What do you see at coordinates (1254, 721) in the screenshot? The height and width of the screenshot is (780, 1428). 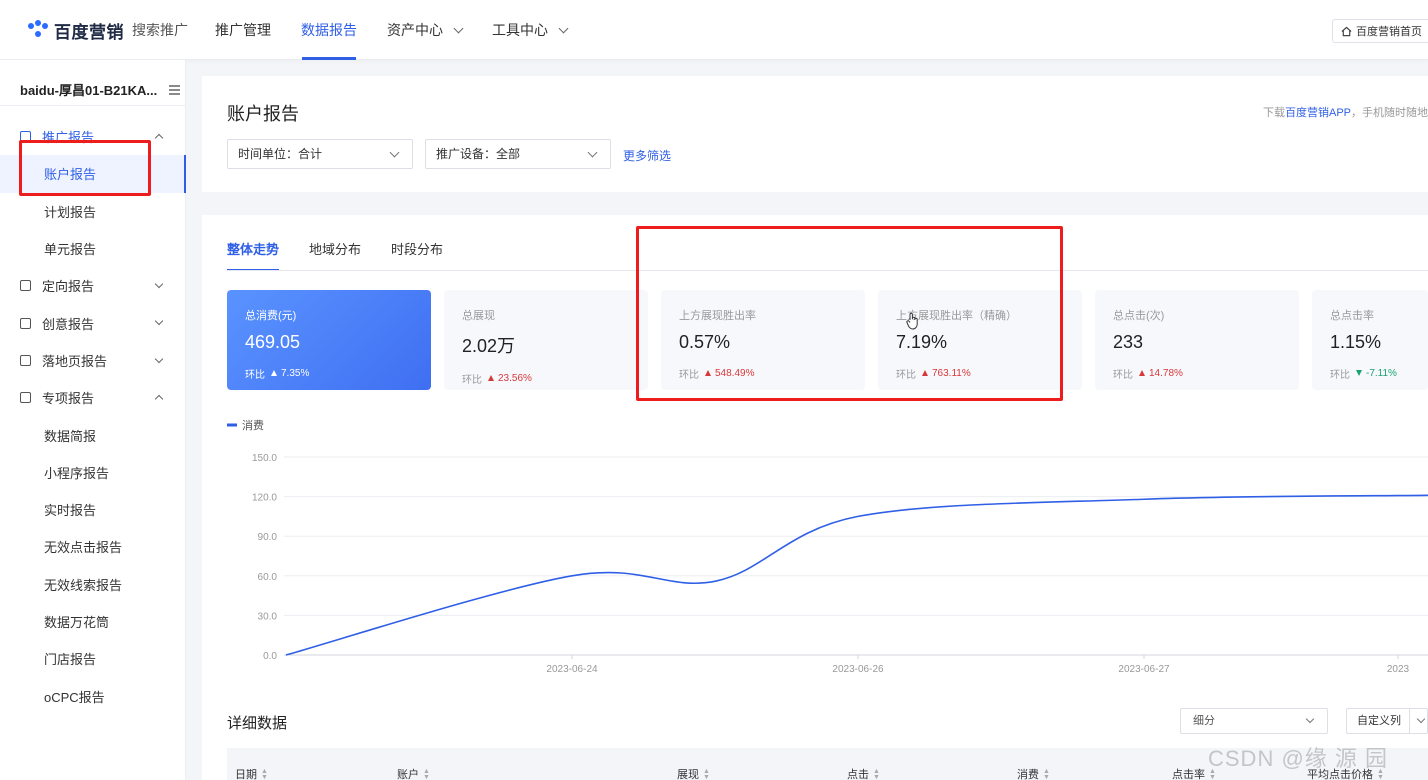 I see `segment-select: 细分` at bounding box center [1254, 721].